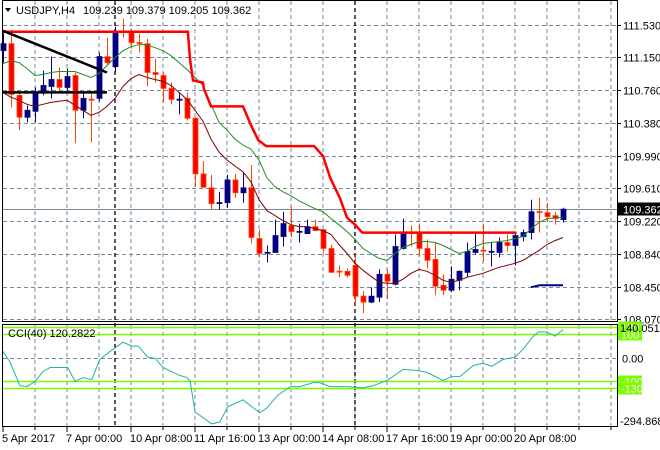 Image resolution: width=660 pixels, height=450 pixels. What do you see at coordinates (641, 289) in the screenshot?
I see `price-tick-label: 108.450` at bounding box center [641, 289].